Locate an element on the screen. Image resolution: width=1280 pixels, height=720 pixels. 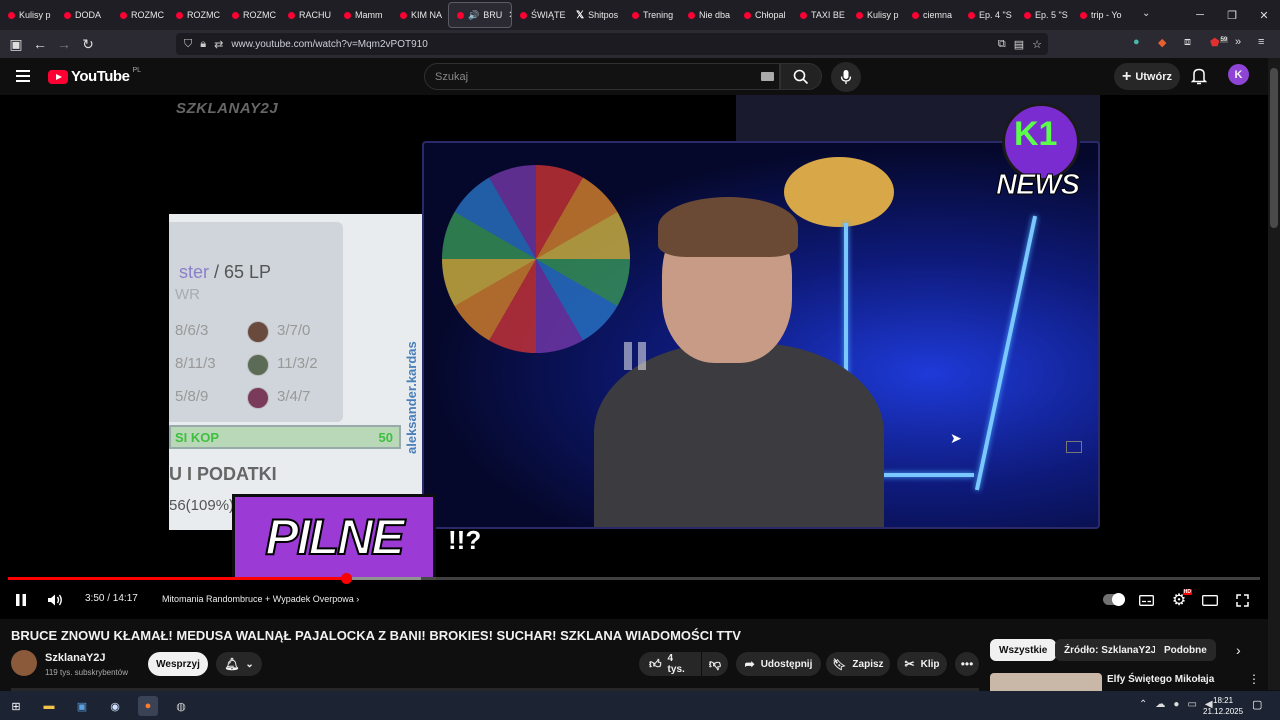
chip-scroll-right-icon: › is located at coordinates (1238, 650).